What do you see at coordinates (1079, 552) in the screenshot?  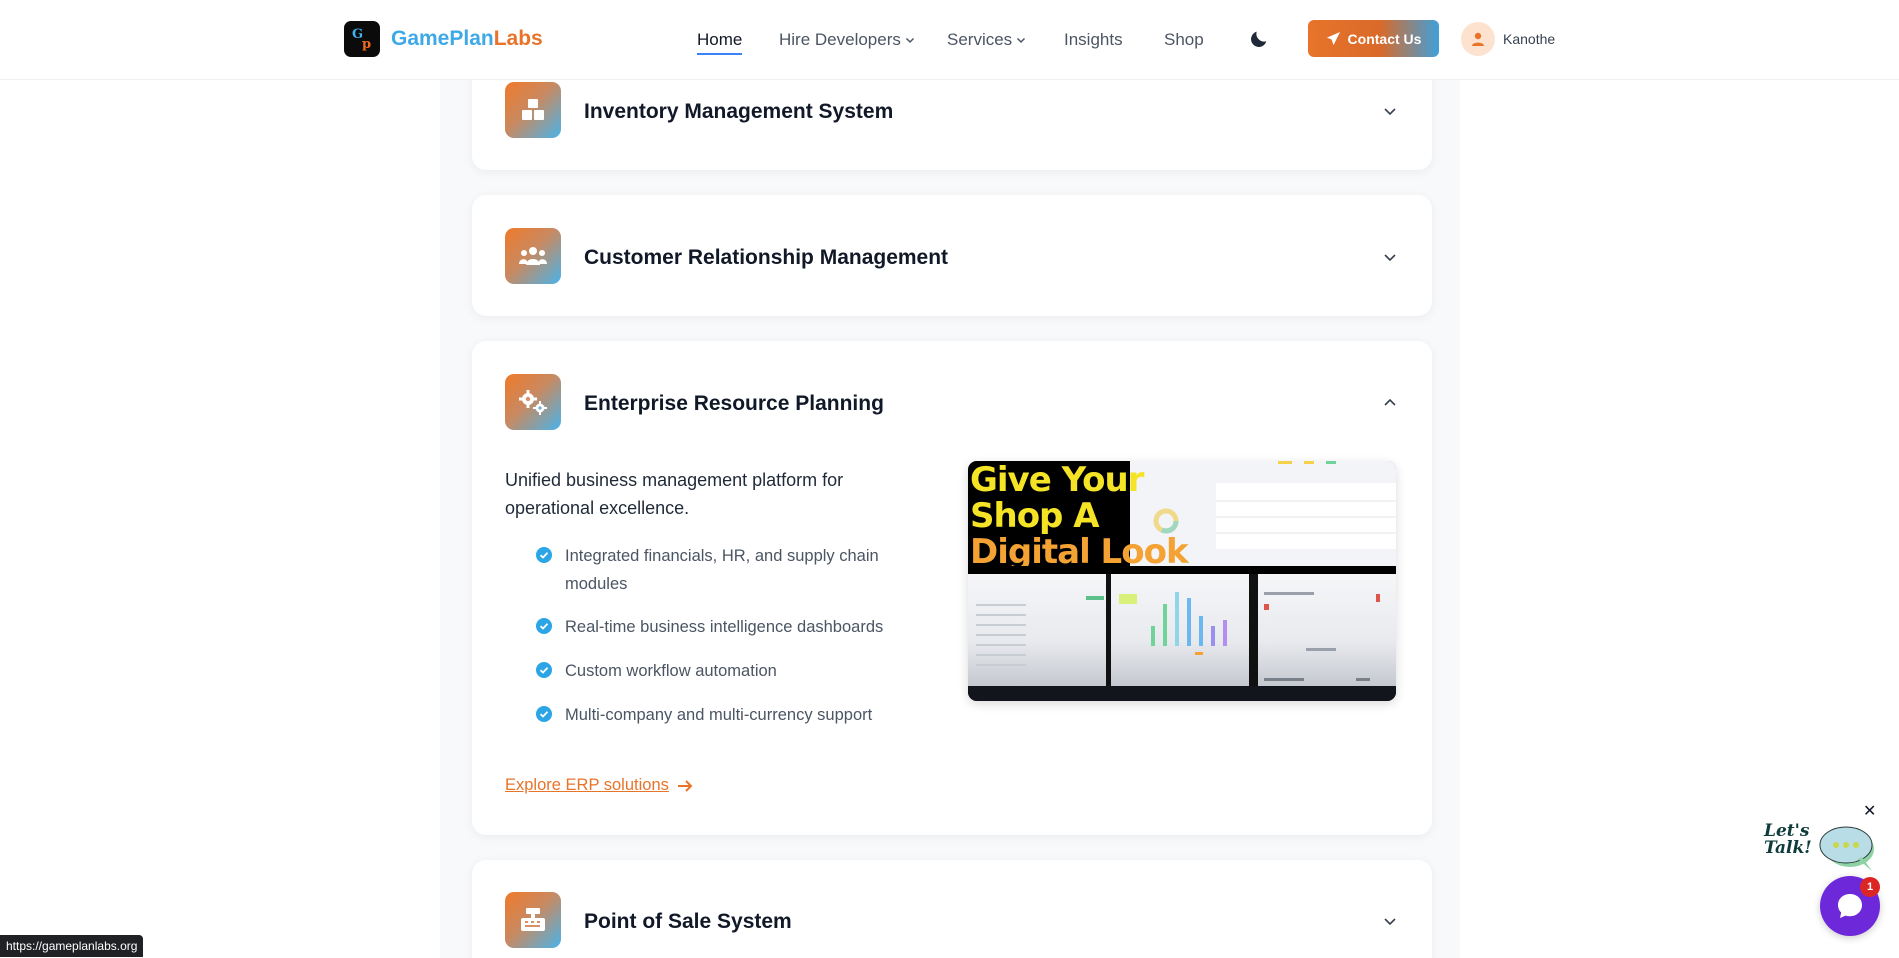 I see `promo-line: Digital Look` at bounding box center [1079, 552].